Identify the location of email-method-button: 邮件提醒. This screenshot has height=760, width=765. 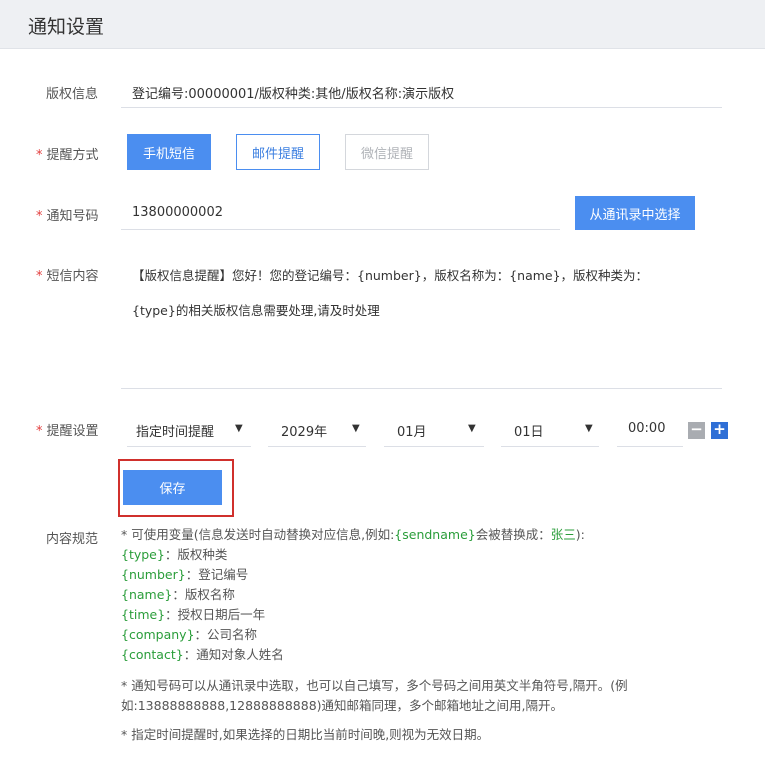
(278, 152).